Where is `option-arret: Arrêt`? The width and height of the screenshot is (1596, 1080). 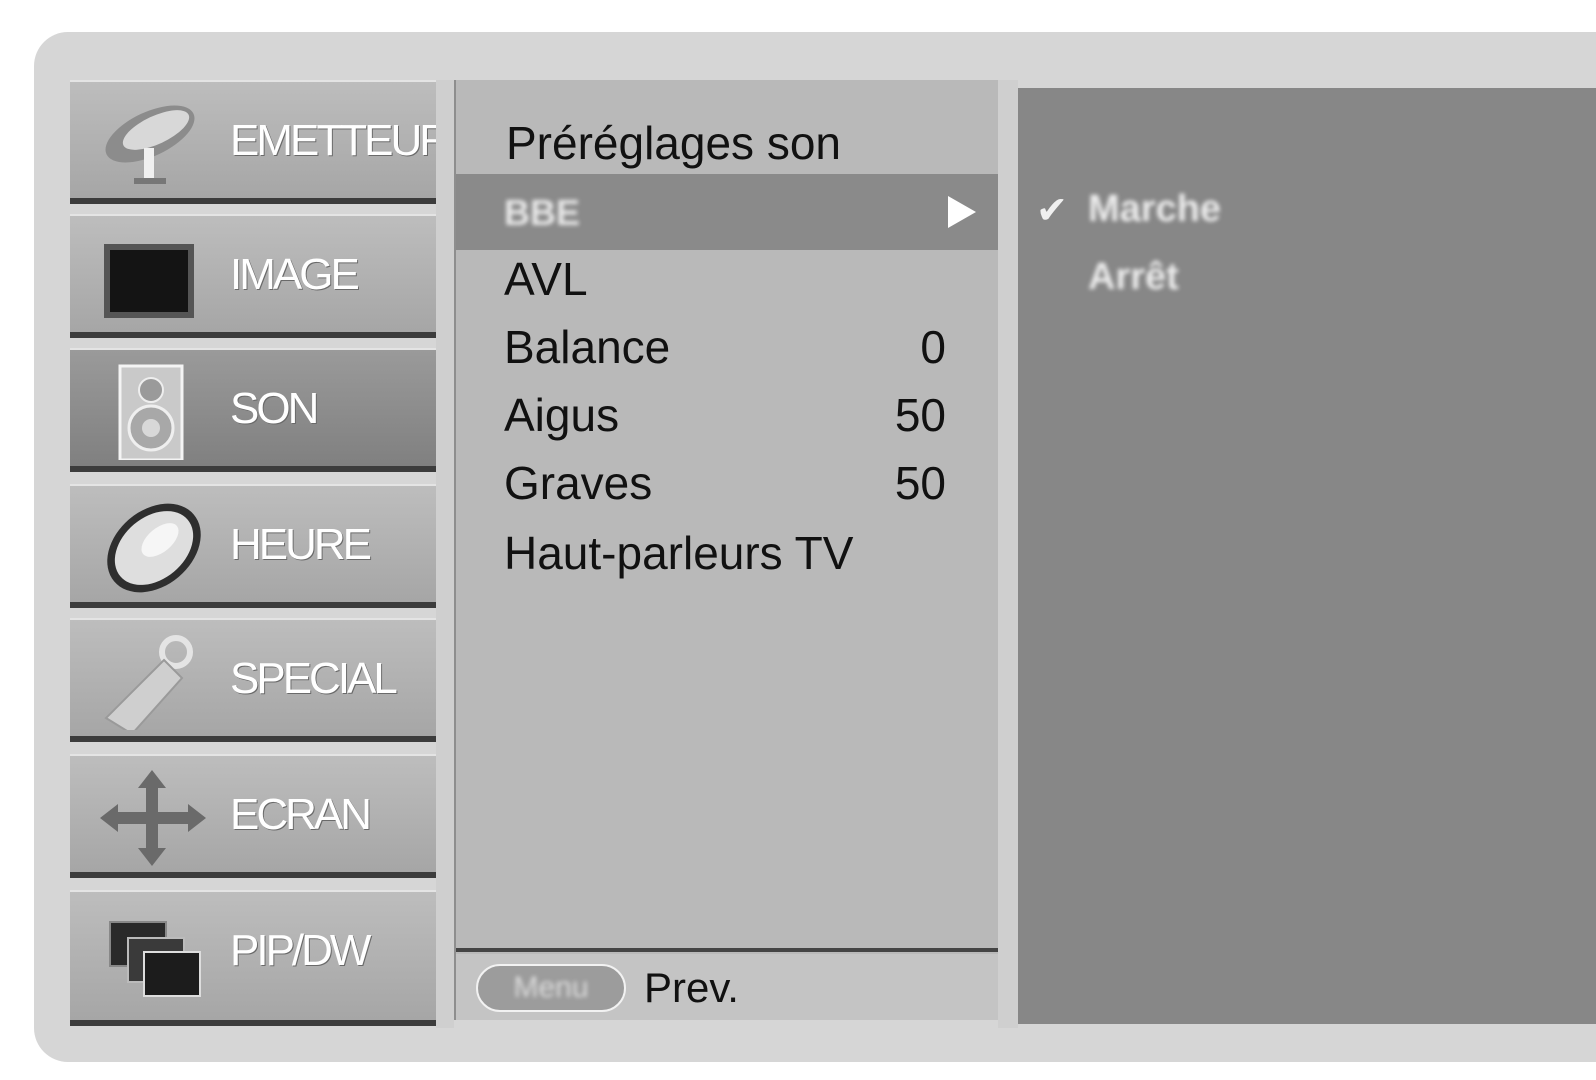
option-arret: Arrêt is located at coordinates (1133, 277).